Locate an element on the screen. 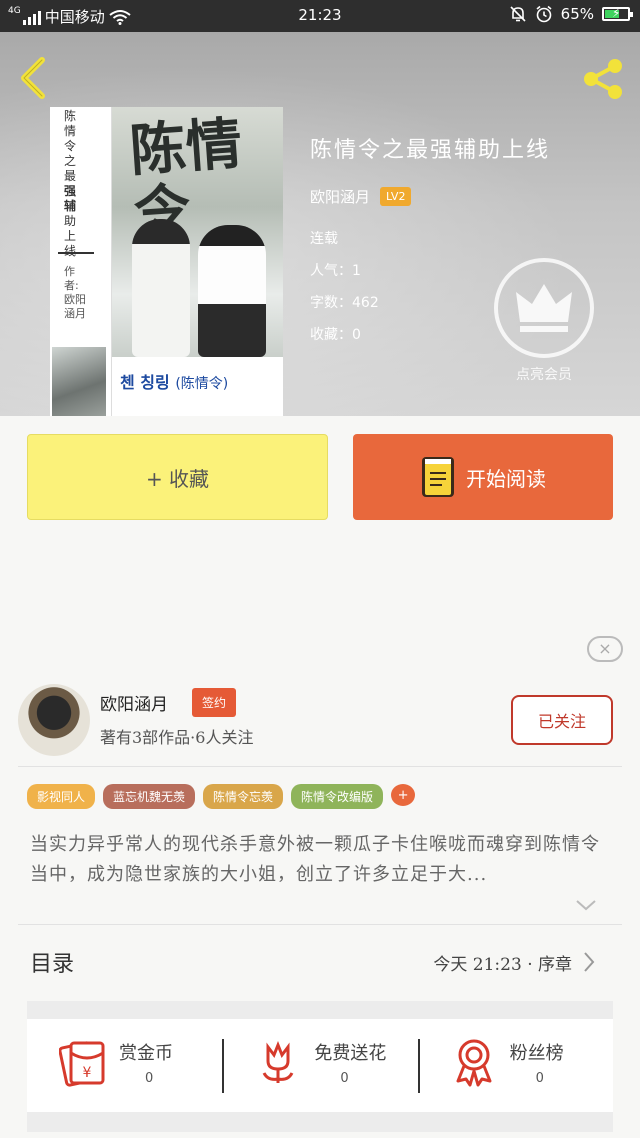 This screenshot has width=640, height=1138. cover-title-char: 强 is located at coordinates (70, 191).